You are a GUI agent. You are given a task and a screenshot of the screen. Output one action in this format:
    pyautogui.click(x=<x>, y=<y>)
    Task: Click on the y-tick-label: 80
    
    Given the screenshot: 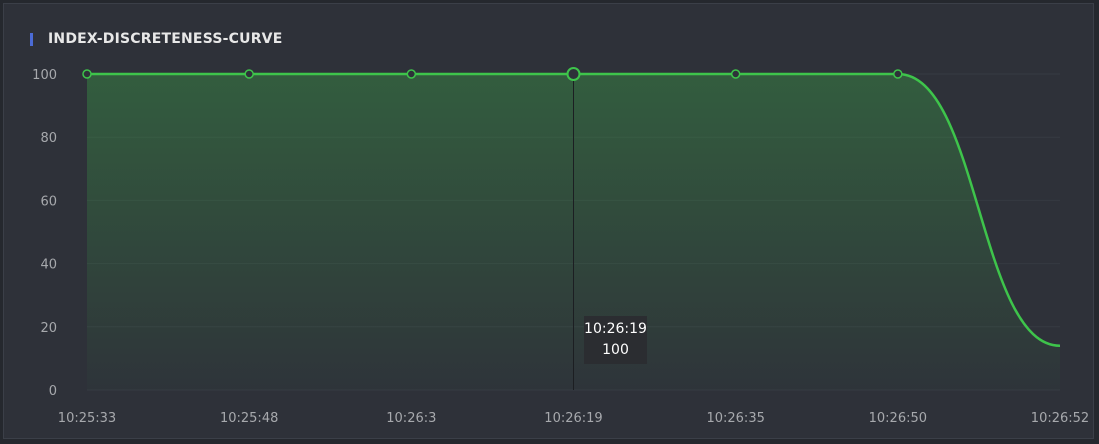 What is the action you would take?
    pyautogui.click(x=48, y=138)
    